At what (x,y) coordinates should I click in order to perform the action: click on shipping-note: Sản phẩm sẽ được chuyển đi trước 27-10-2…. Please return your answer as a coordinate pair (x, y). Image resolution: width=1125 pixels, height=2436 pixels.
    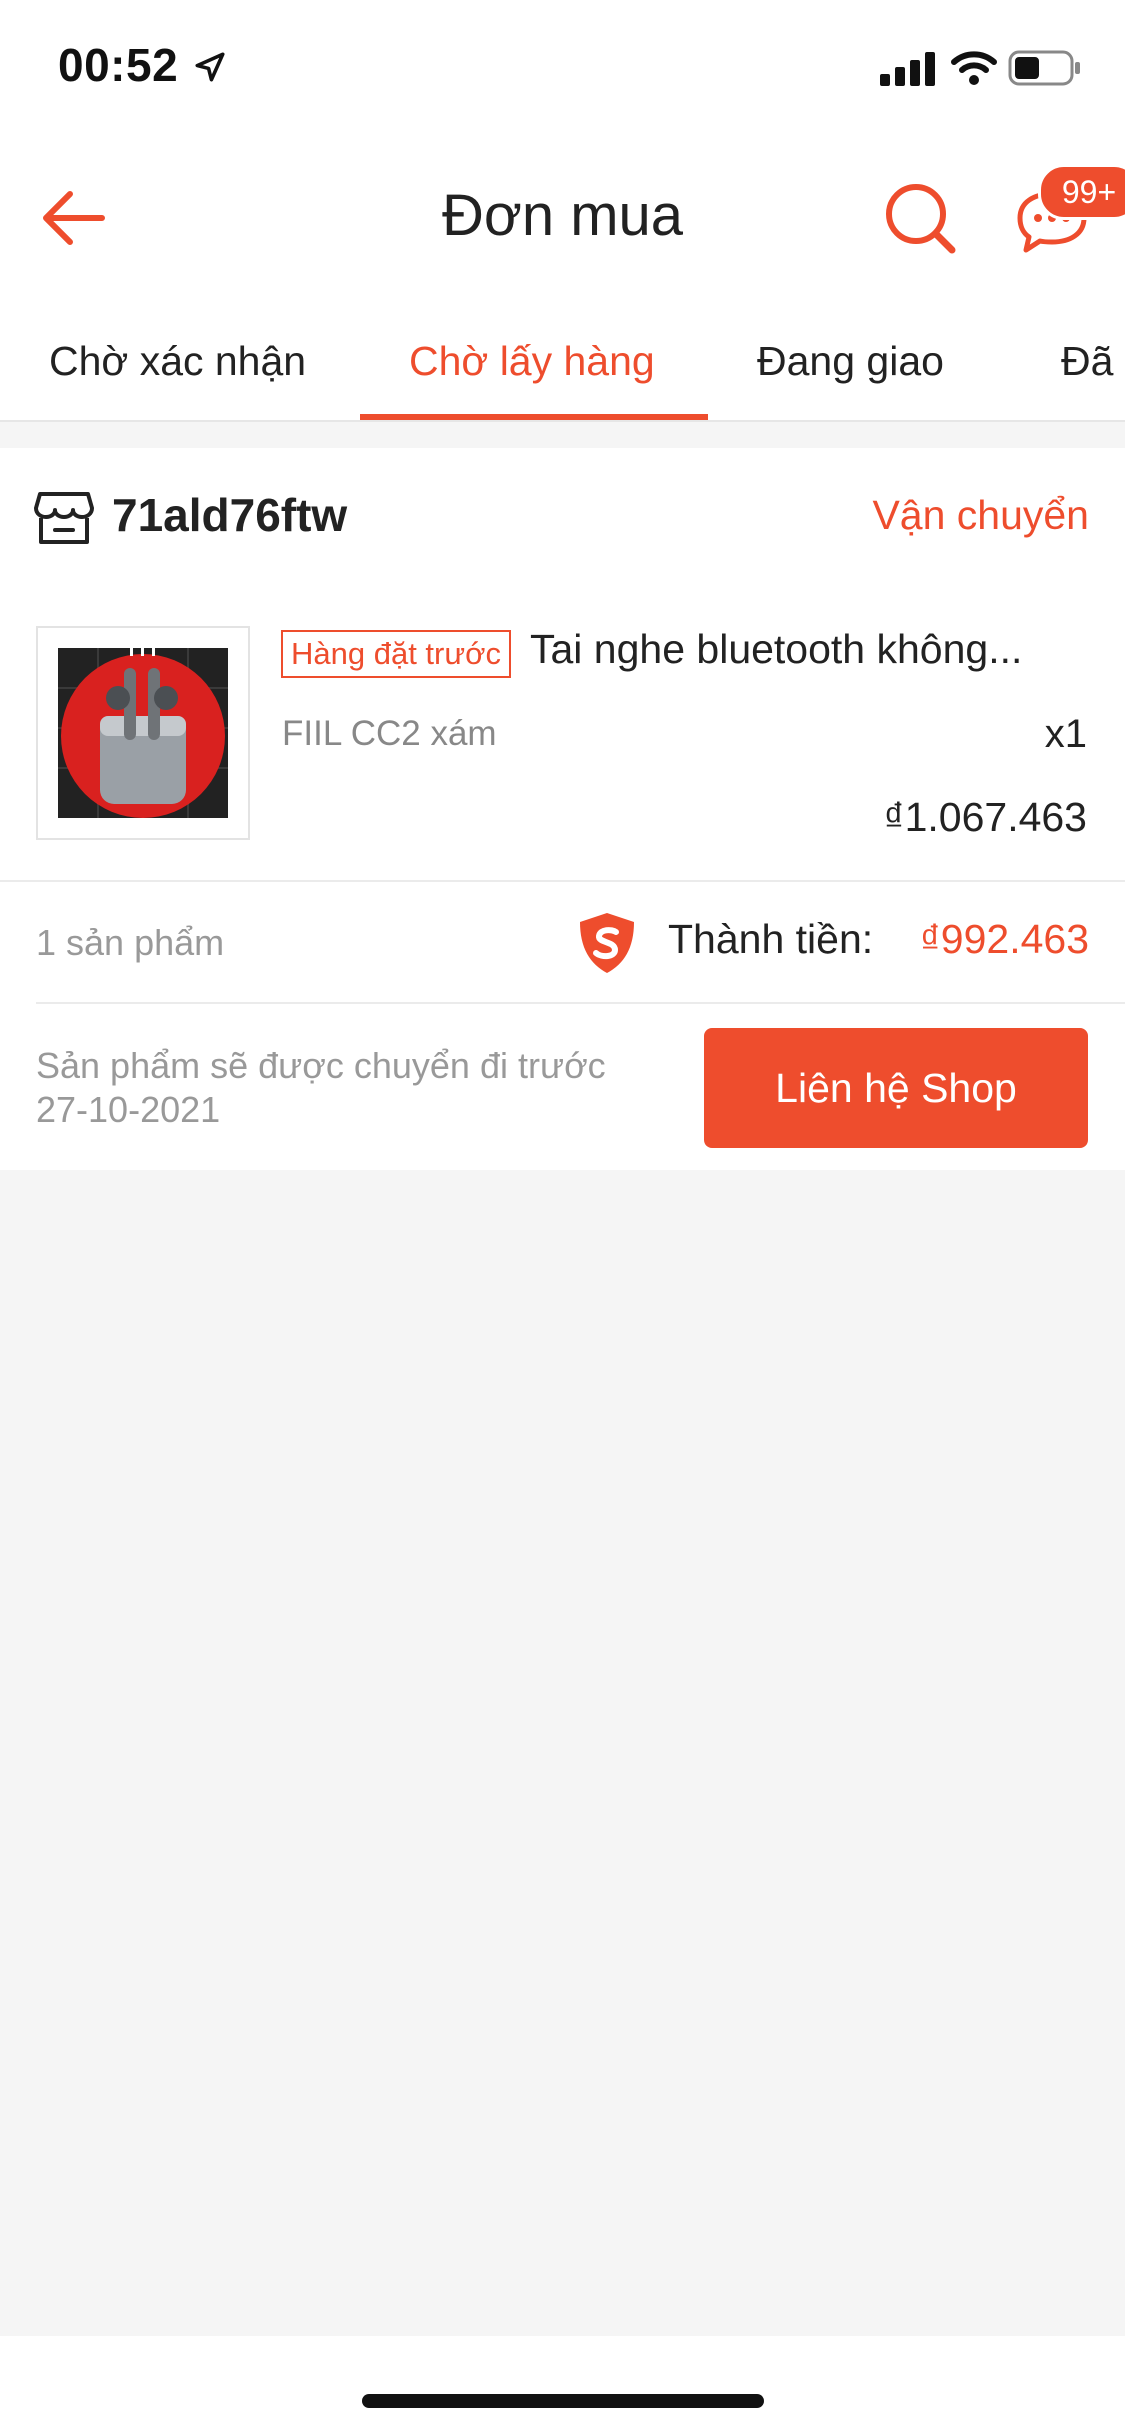
    Looking at the image, I should click on (321, 1087).